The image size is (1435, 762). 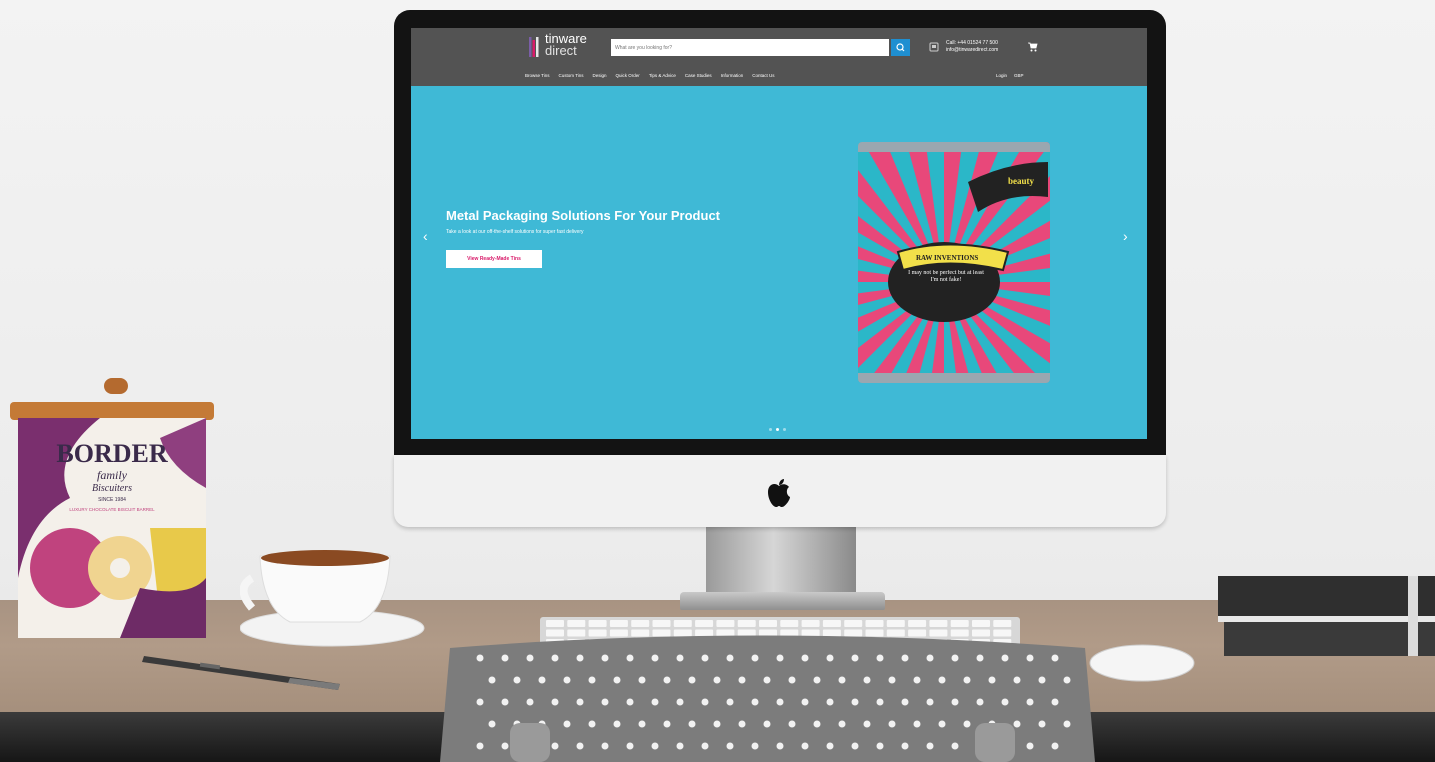 I want to click on nav-information: Information, so click(x=732, y=77).